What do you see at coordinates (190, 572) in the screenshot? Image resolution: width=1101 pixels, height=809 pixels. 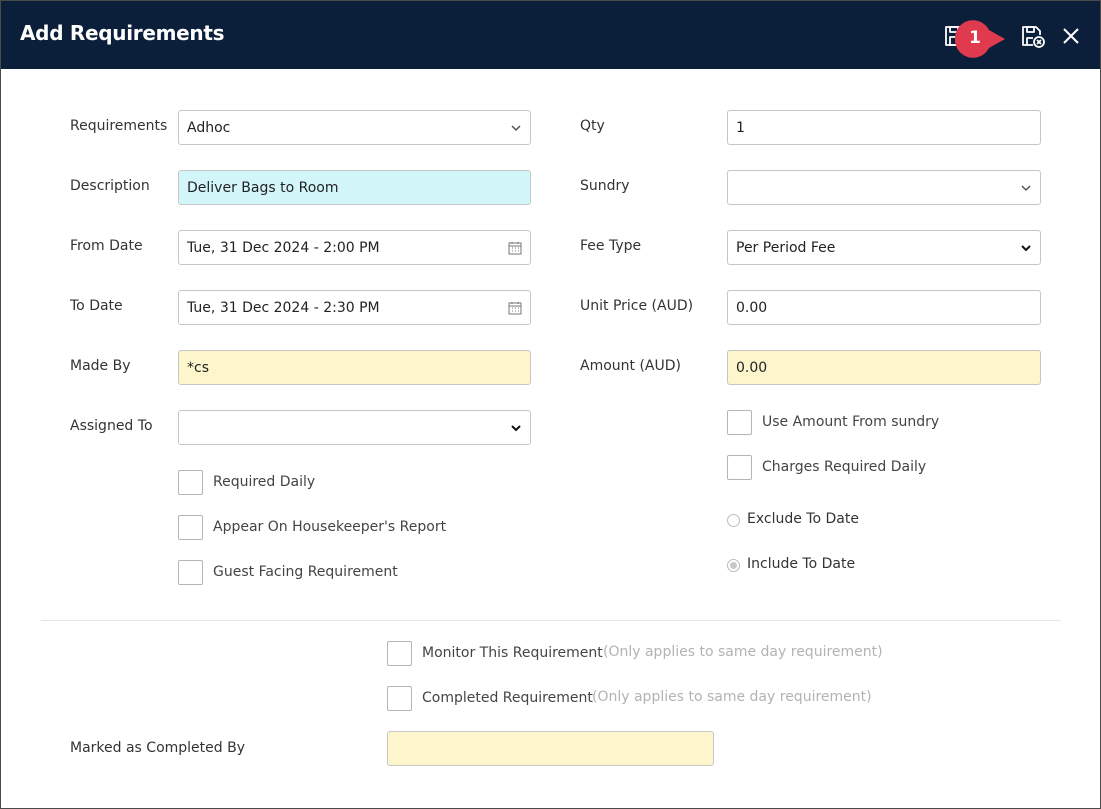 I see `guest-facing-checkbox` at bounding box center [190, 572].